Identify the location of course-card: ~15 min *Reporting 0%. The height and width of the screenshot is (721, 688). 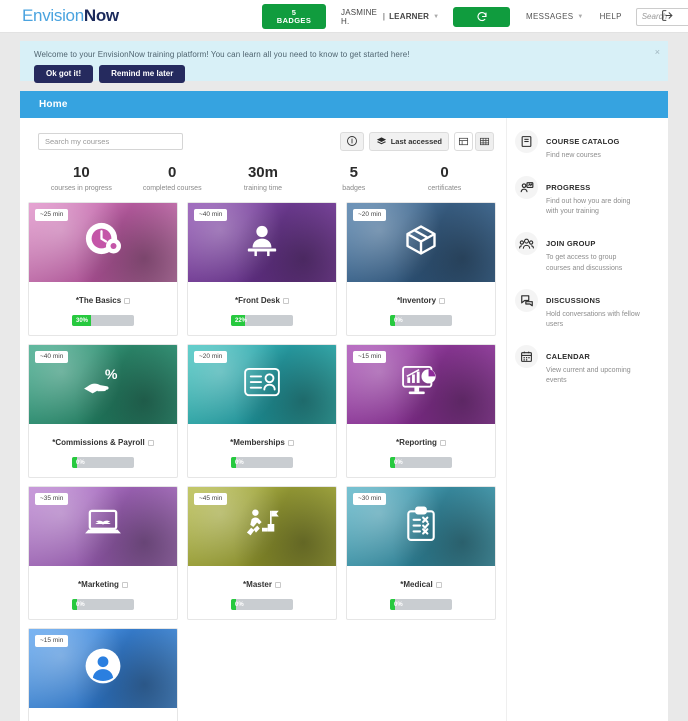
(421, 411).